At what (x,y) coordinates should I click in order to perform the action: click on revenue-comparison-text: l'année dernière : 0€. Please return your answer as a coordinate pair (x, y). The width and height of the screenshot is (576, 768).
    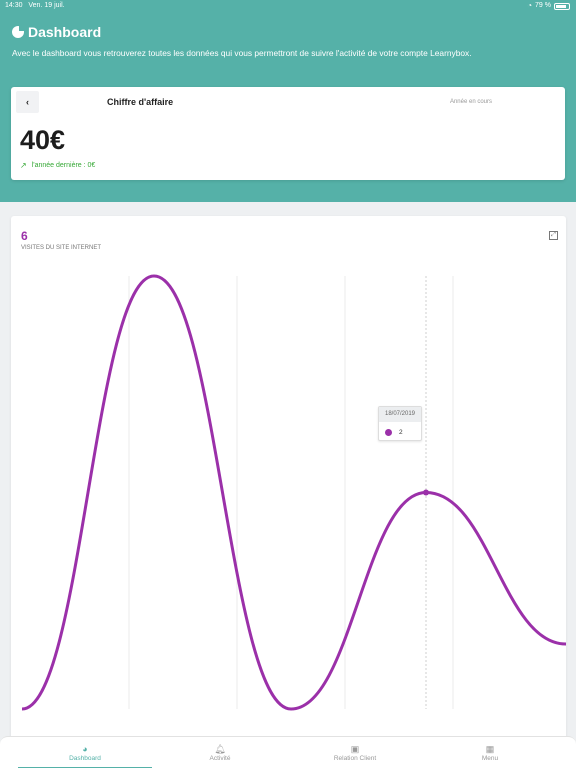
    Looking at the image, I should click on (63, 165).